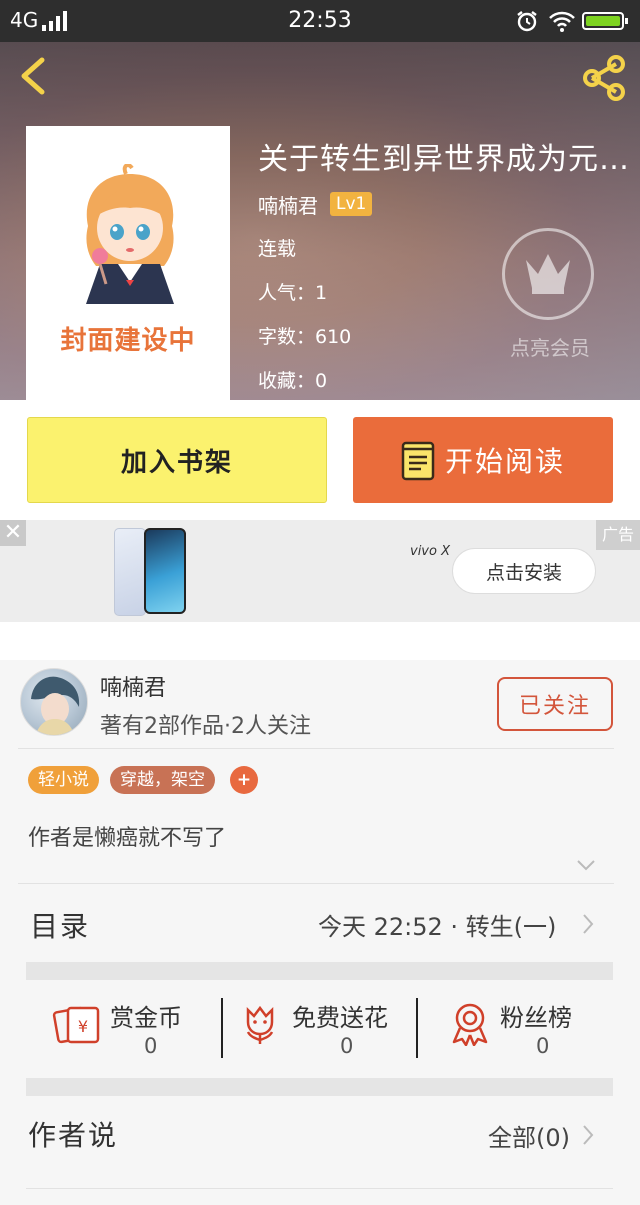 The width and height of the screenshot is (640, 1205). I want to click on back-arrow-icon, so click(34, 76).